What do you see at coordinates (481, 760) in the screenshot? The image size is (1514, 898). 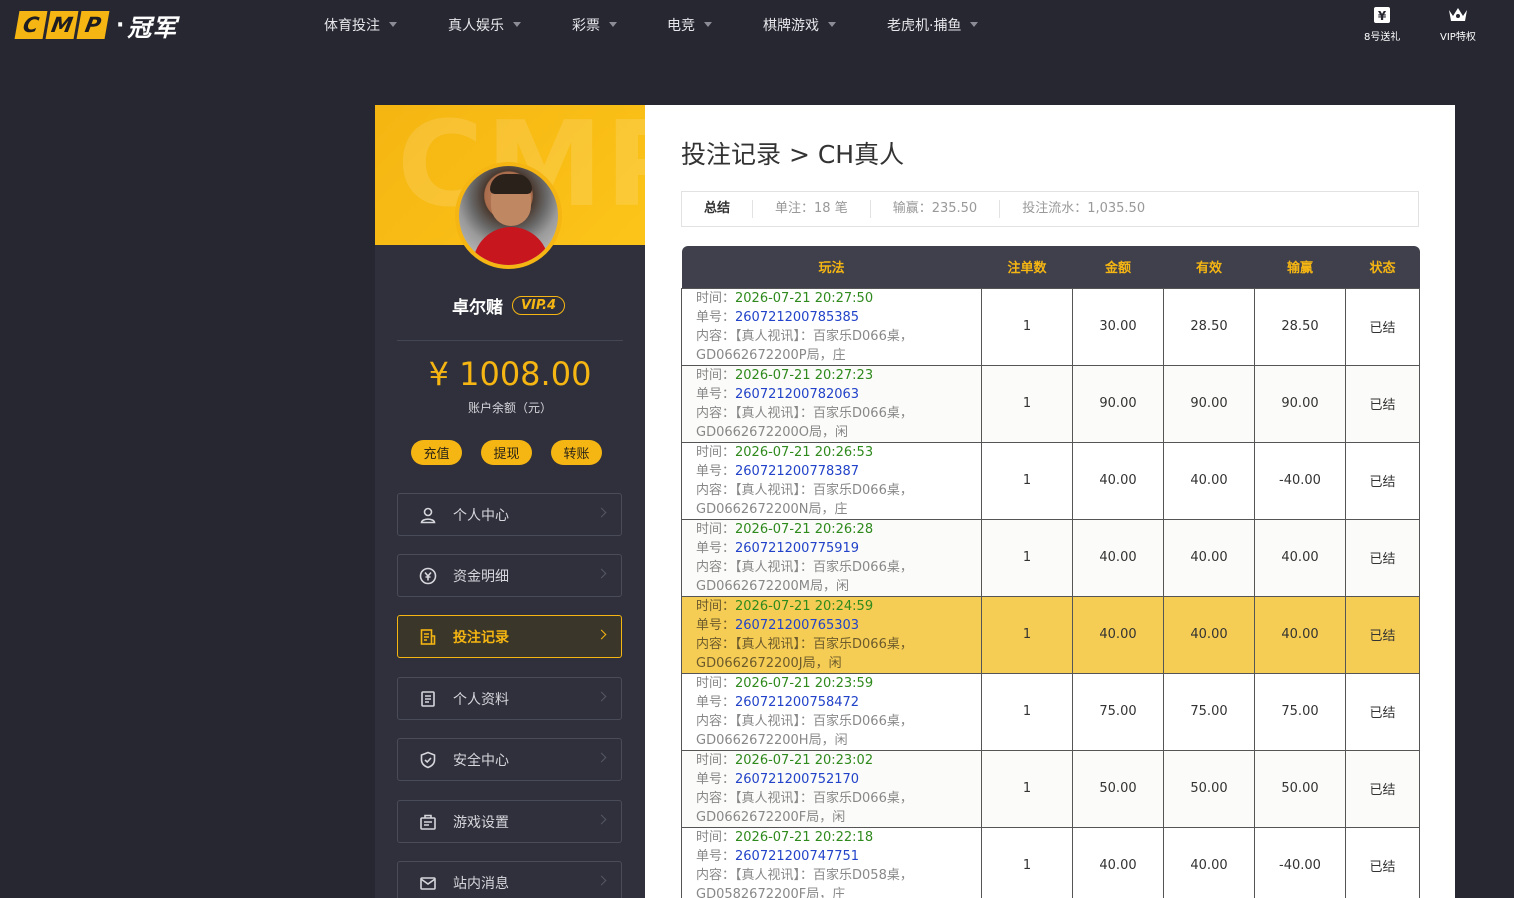 I see `sidebar-item-label: 安全中心` at bounding box center [481, 760].